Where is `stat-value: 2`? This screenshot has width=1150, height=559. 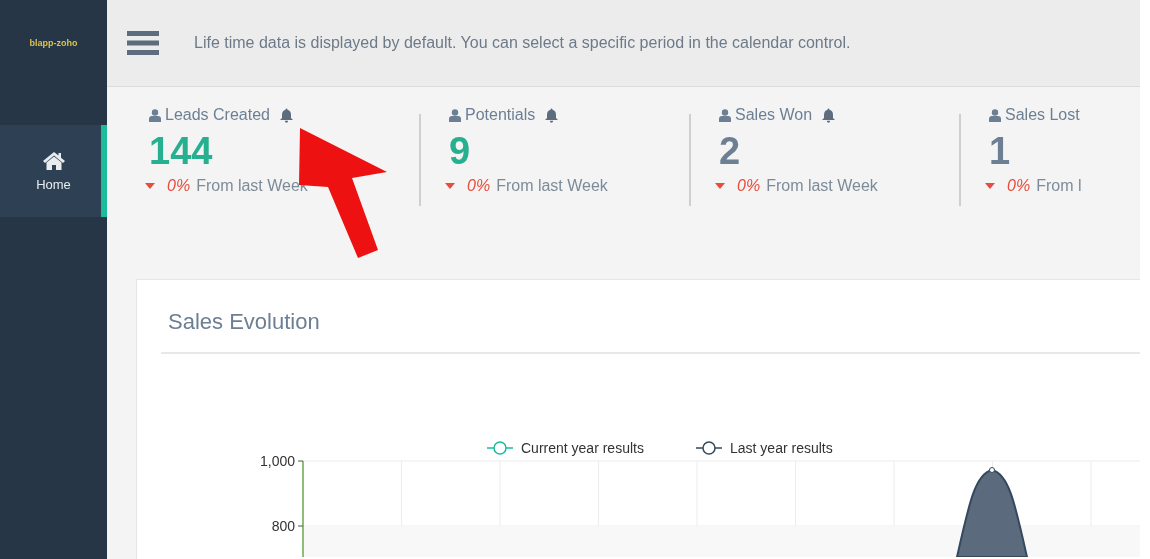 stat-value: 2 is located at coordinates (730, 151).